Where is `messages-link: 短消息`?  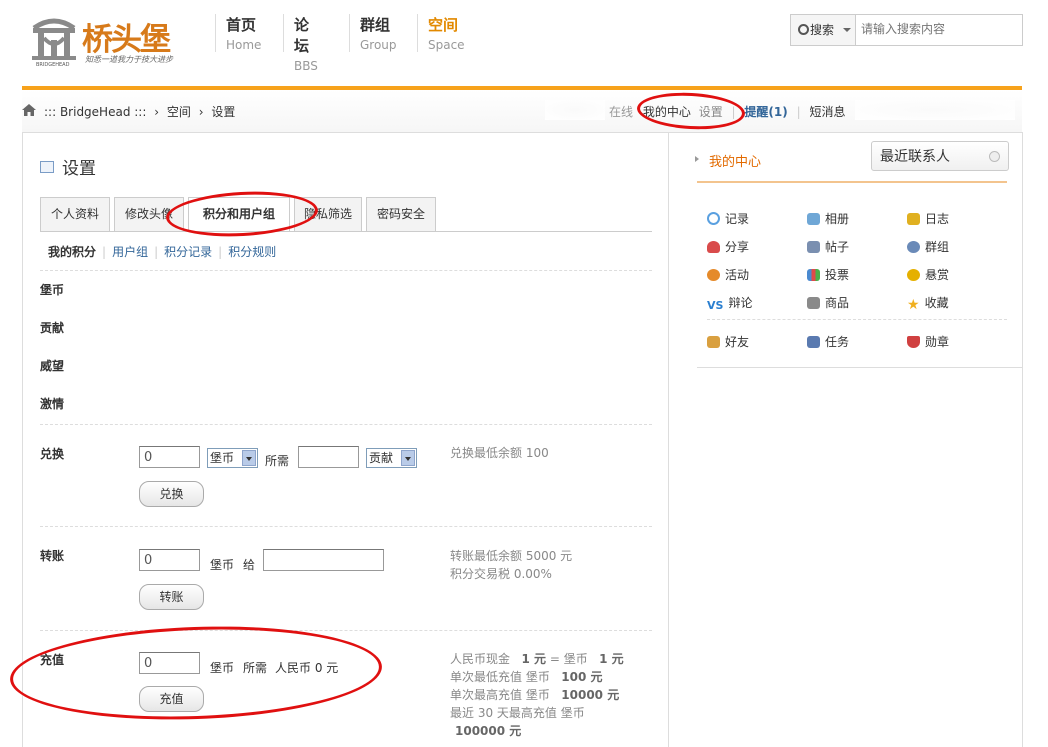 messages-link: 短消息 is located at coordinates (827, 112).